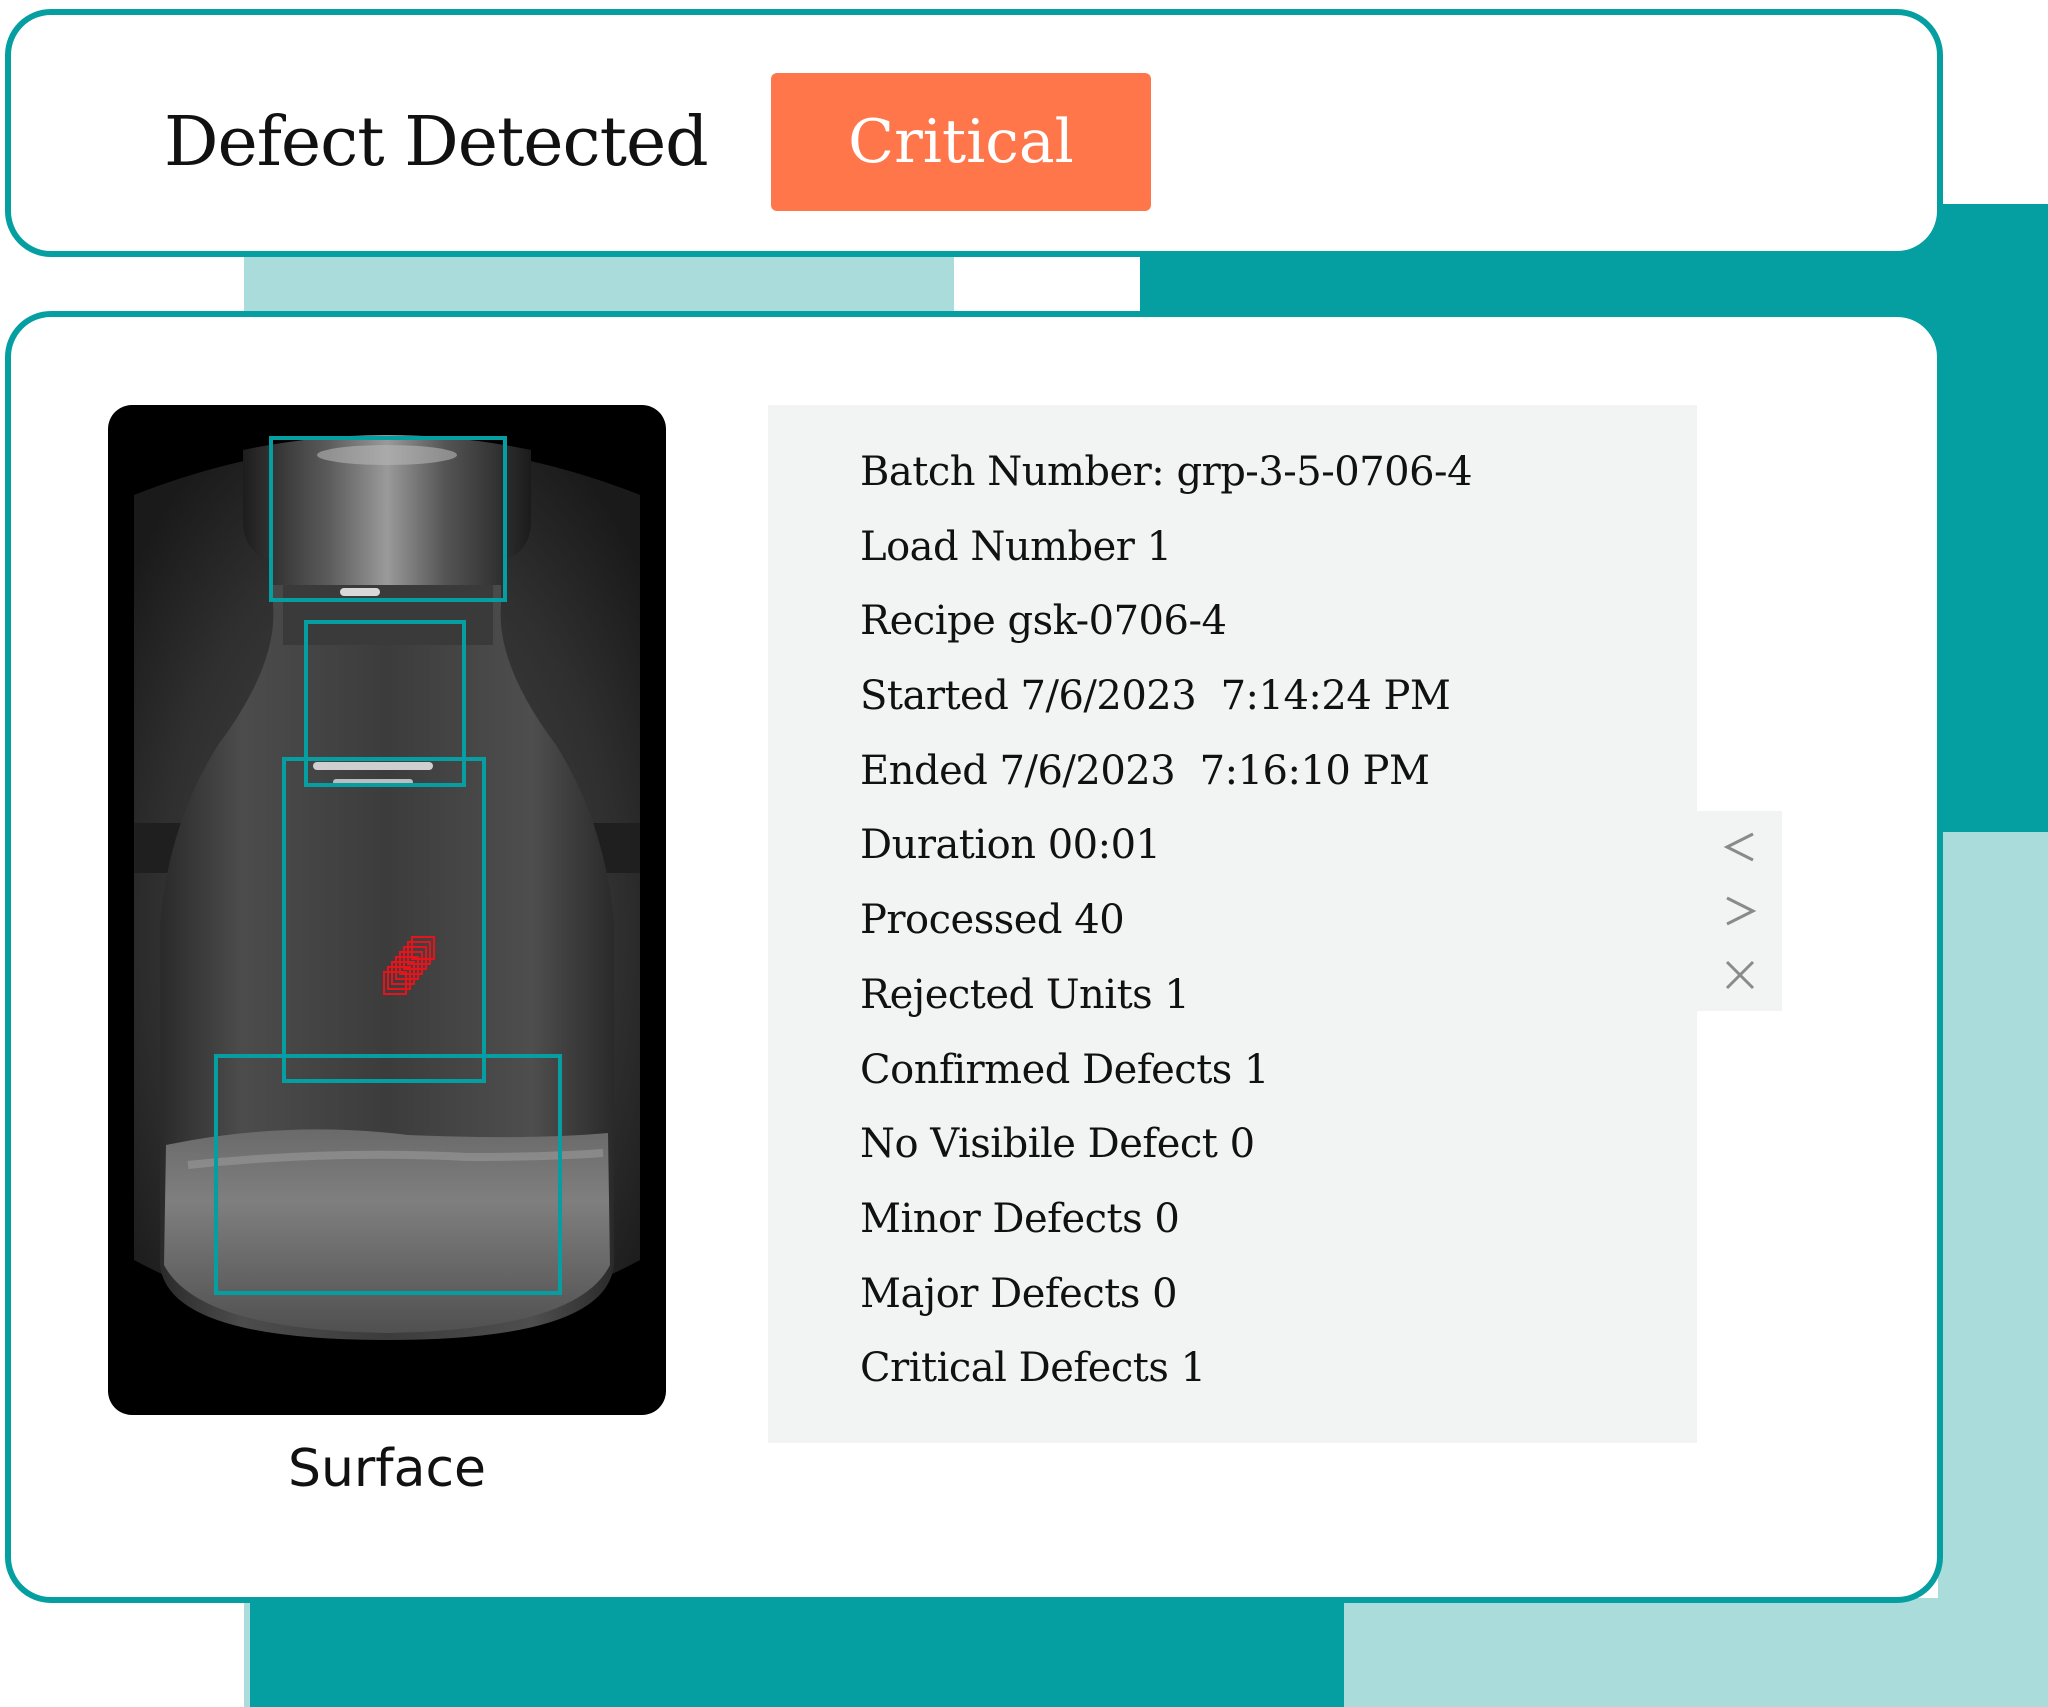 This screenshot has width=2048, height=1707. Describe the element at coordinates (1019, 1293) in the screenshot. I see `detail-major-defects: Major Defects 0` at that location.